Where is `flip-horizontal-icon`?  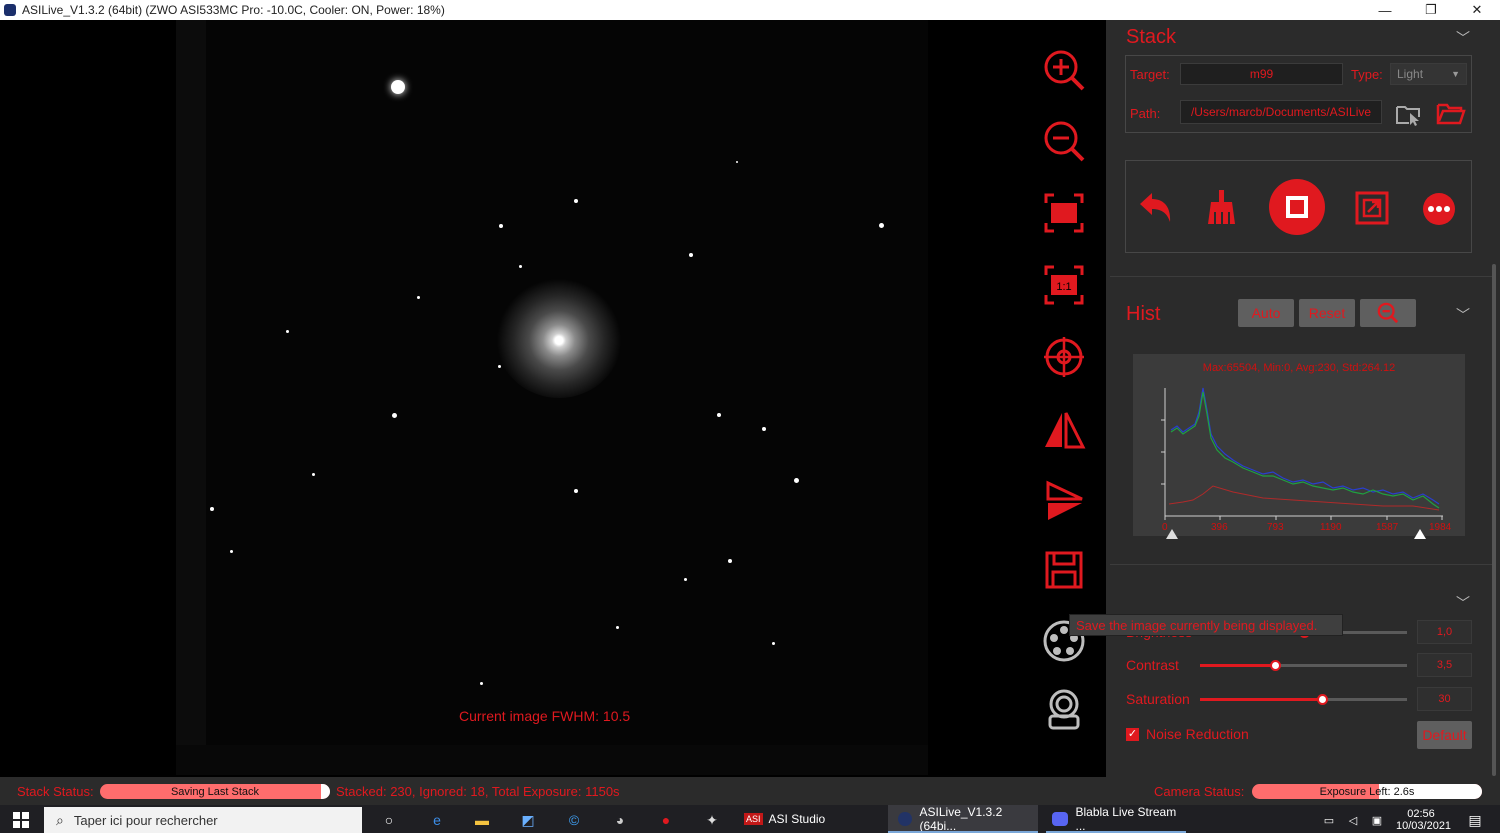
flip-horizontal-icon is located at coordinates (1064, 429).